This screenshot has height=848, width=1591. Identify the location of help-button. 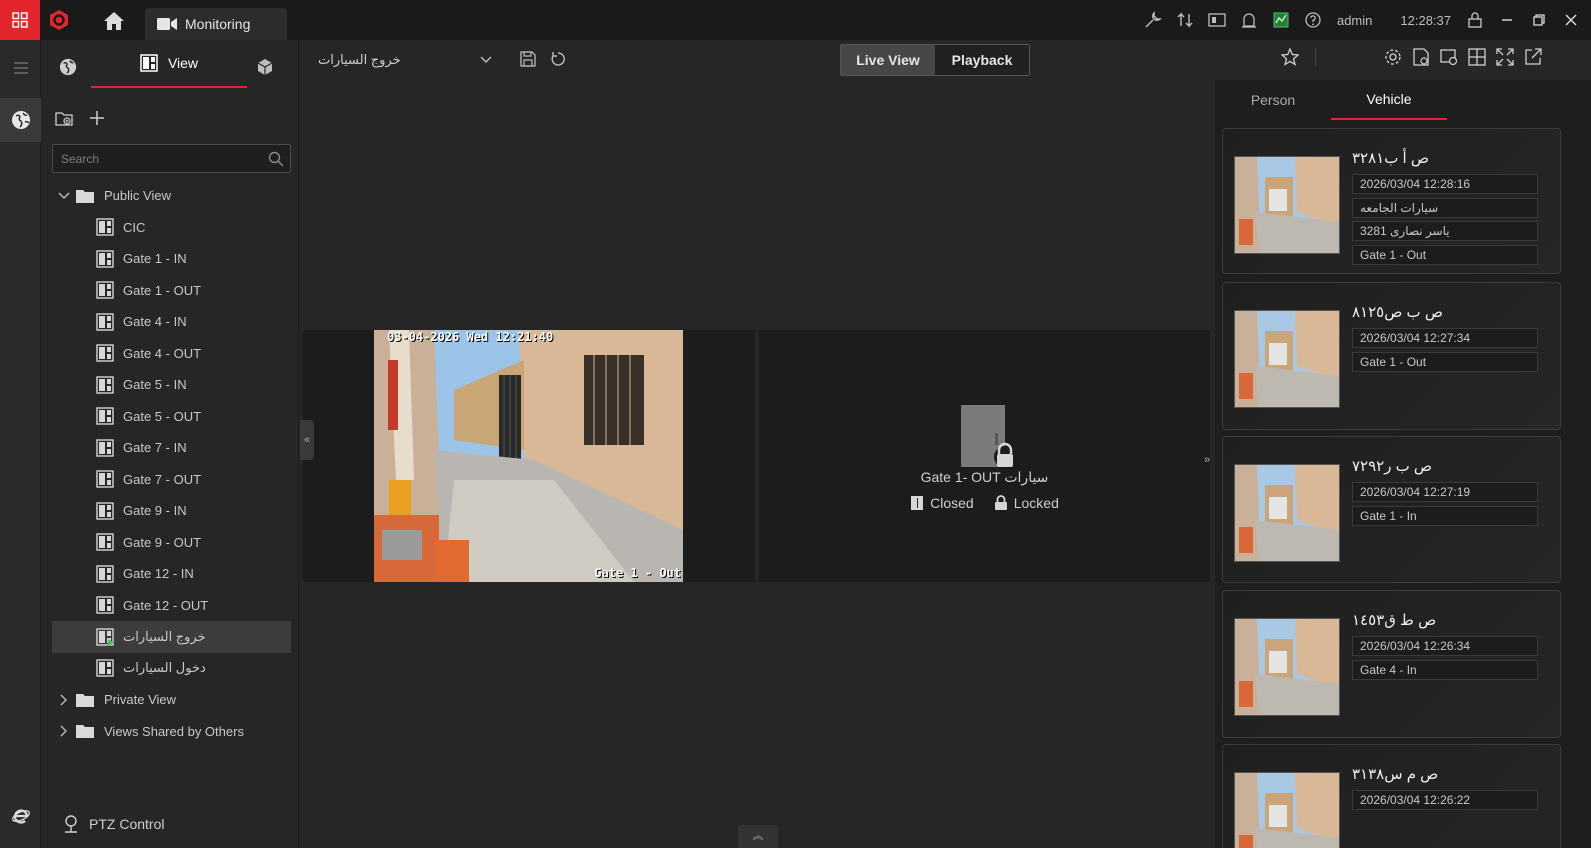
(1313, 20).